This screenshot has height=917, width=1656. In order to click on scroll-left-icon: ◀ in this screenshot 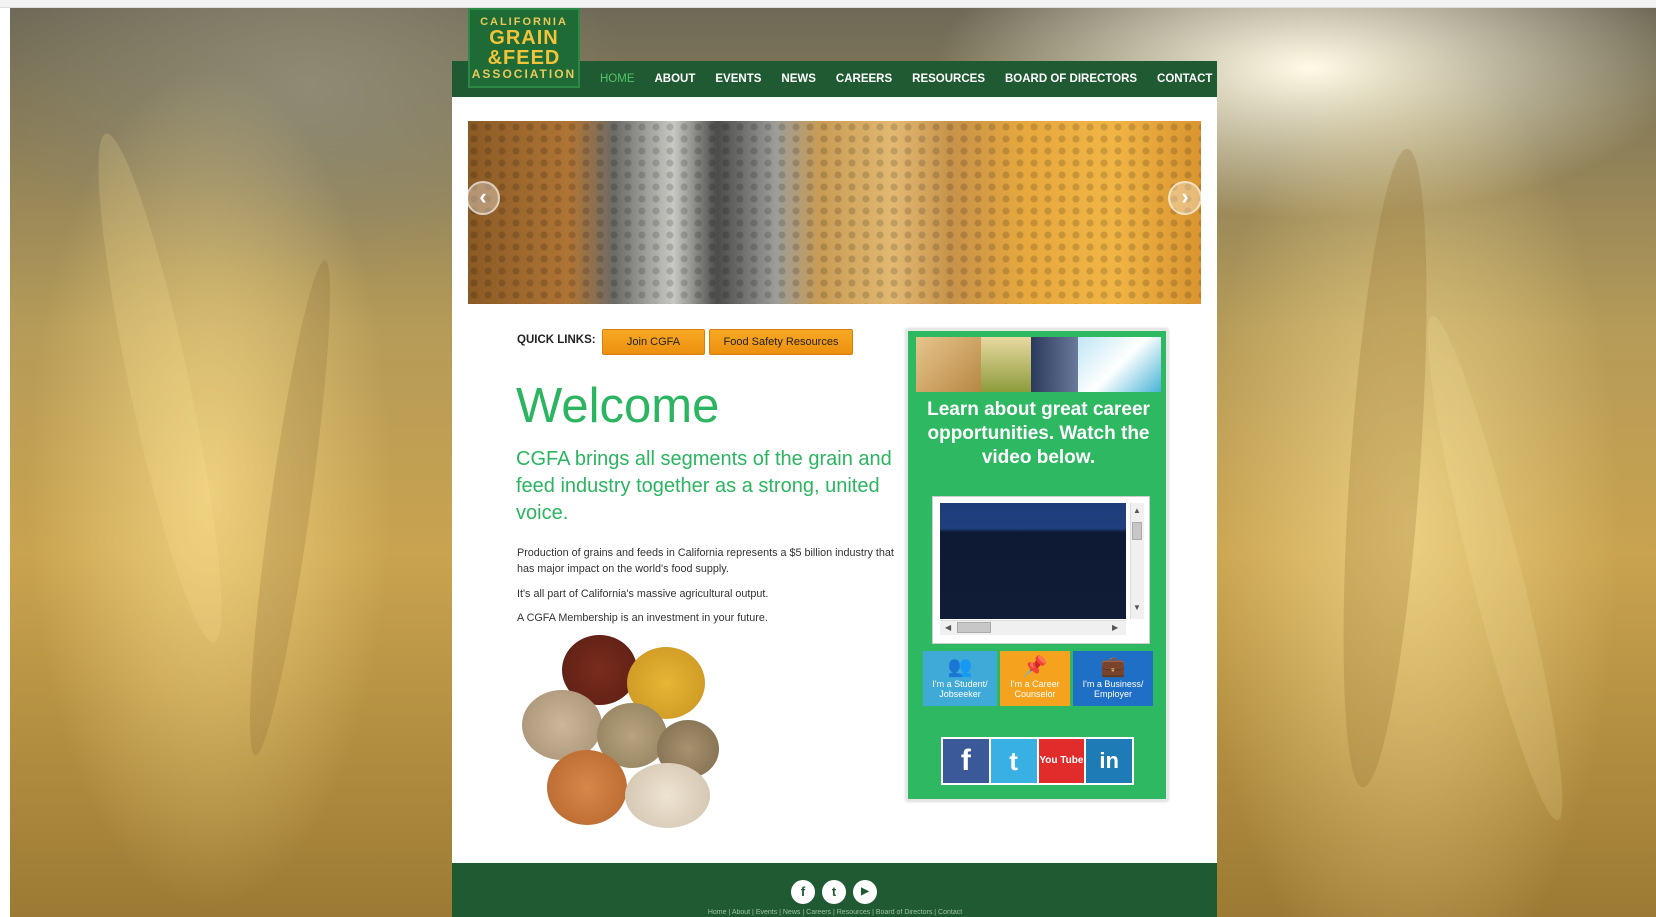, I will do `click(948, 627)`.